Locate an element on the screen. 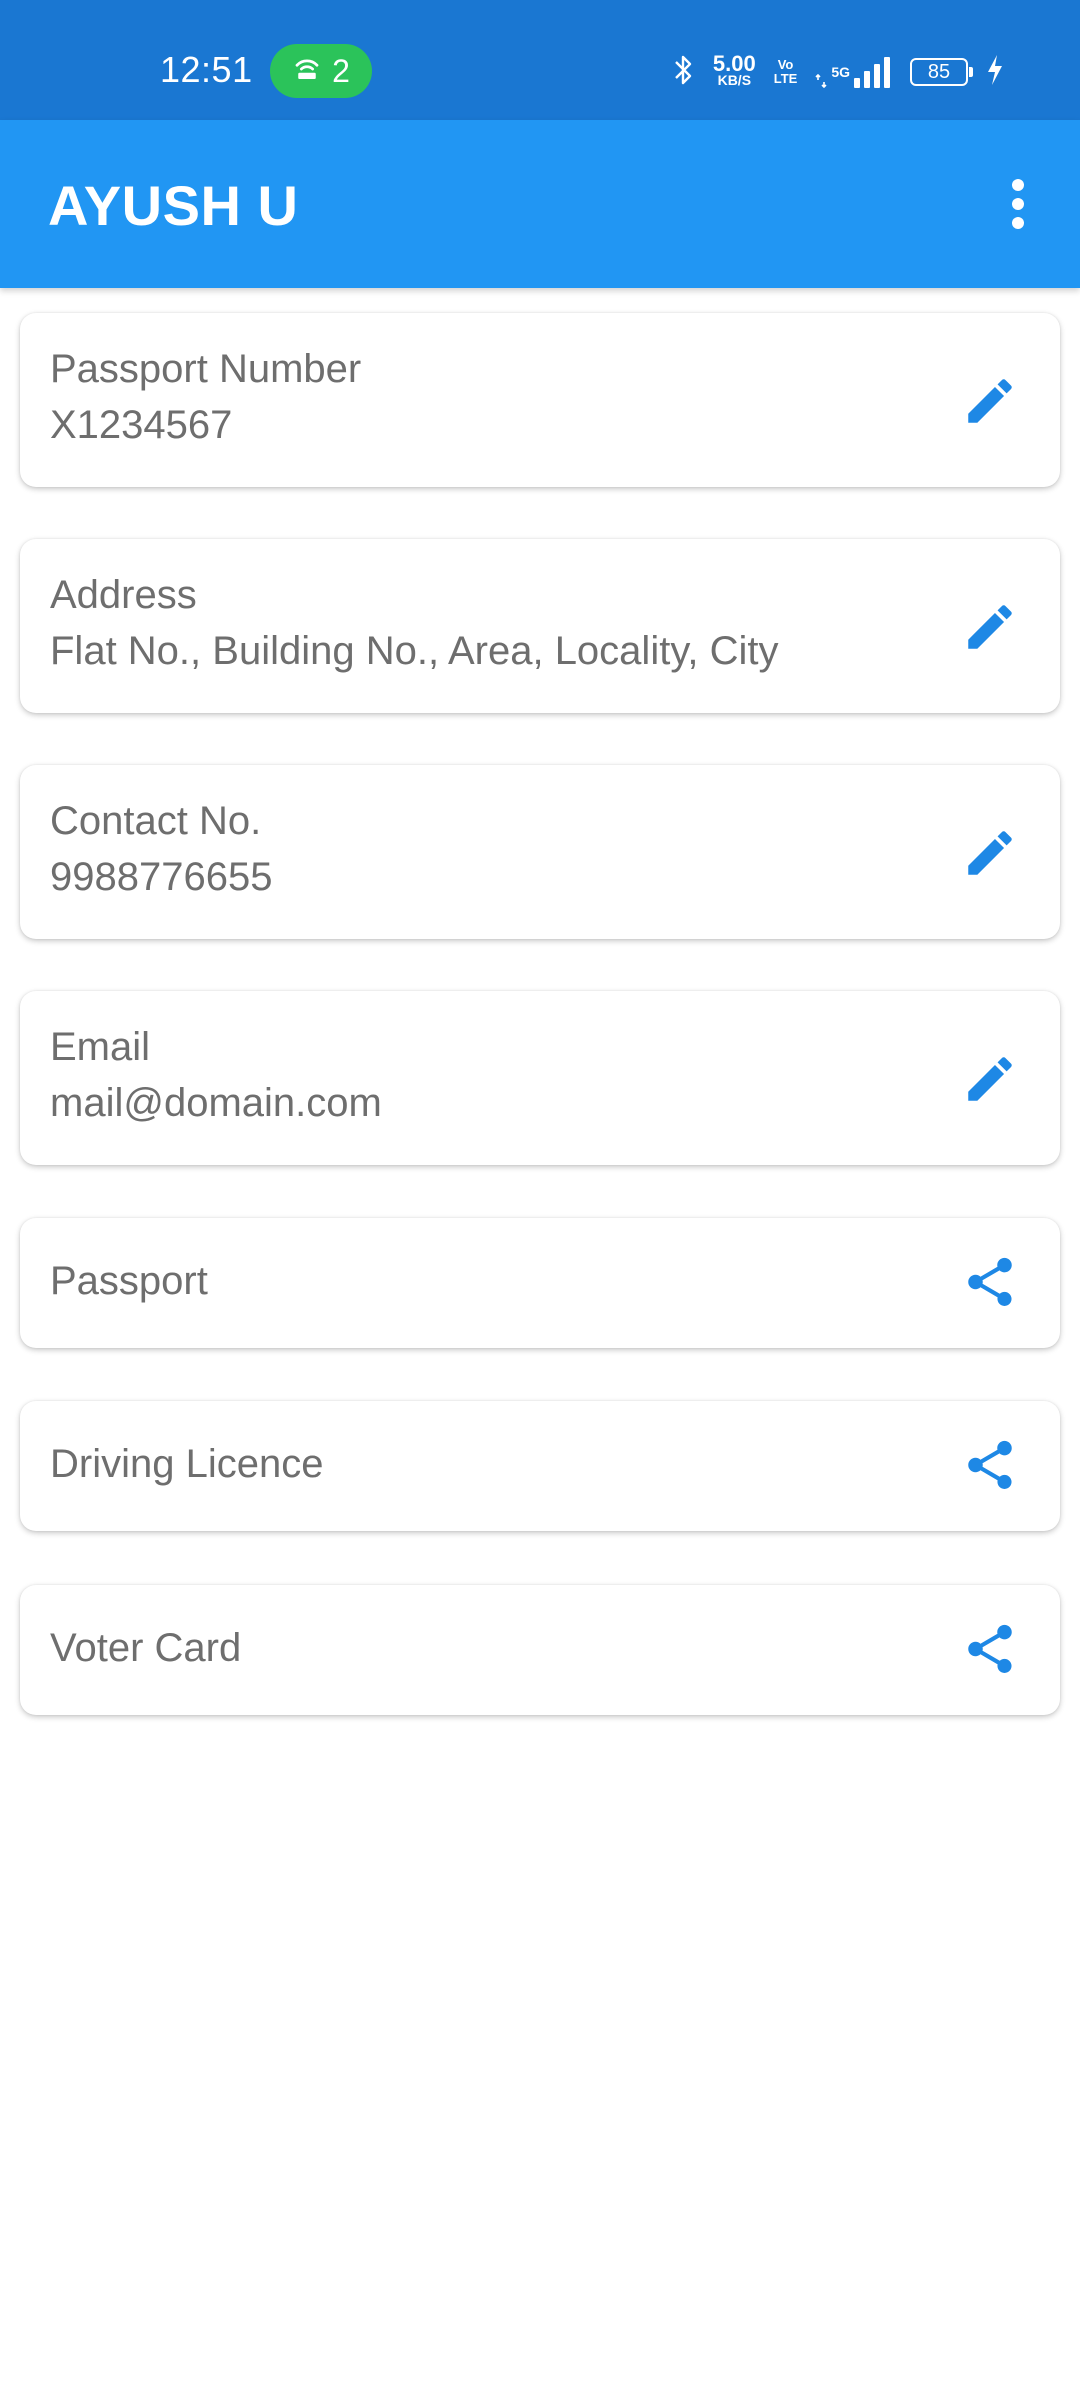  volte-indicator: Vo LTE is located at coordinates (786, 72).